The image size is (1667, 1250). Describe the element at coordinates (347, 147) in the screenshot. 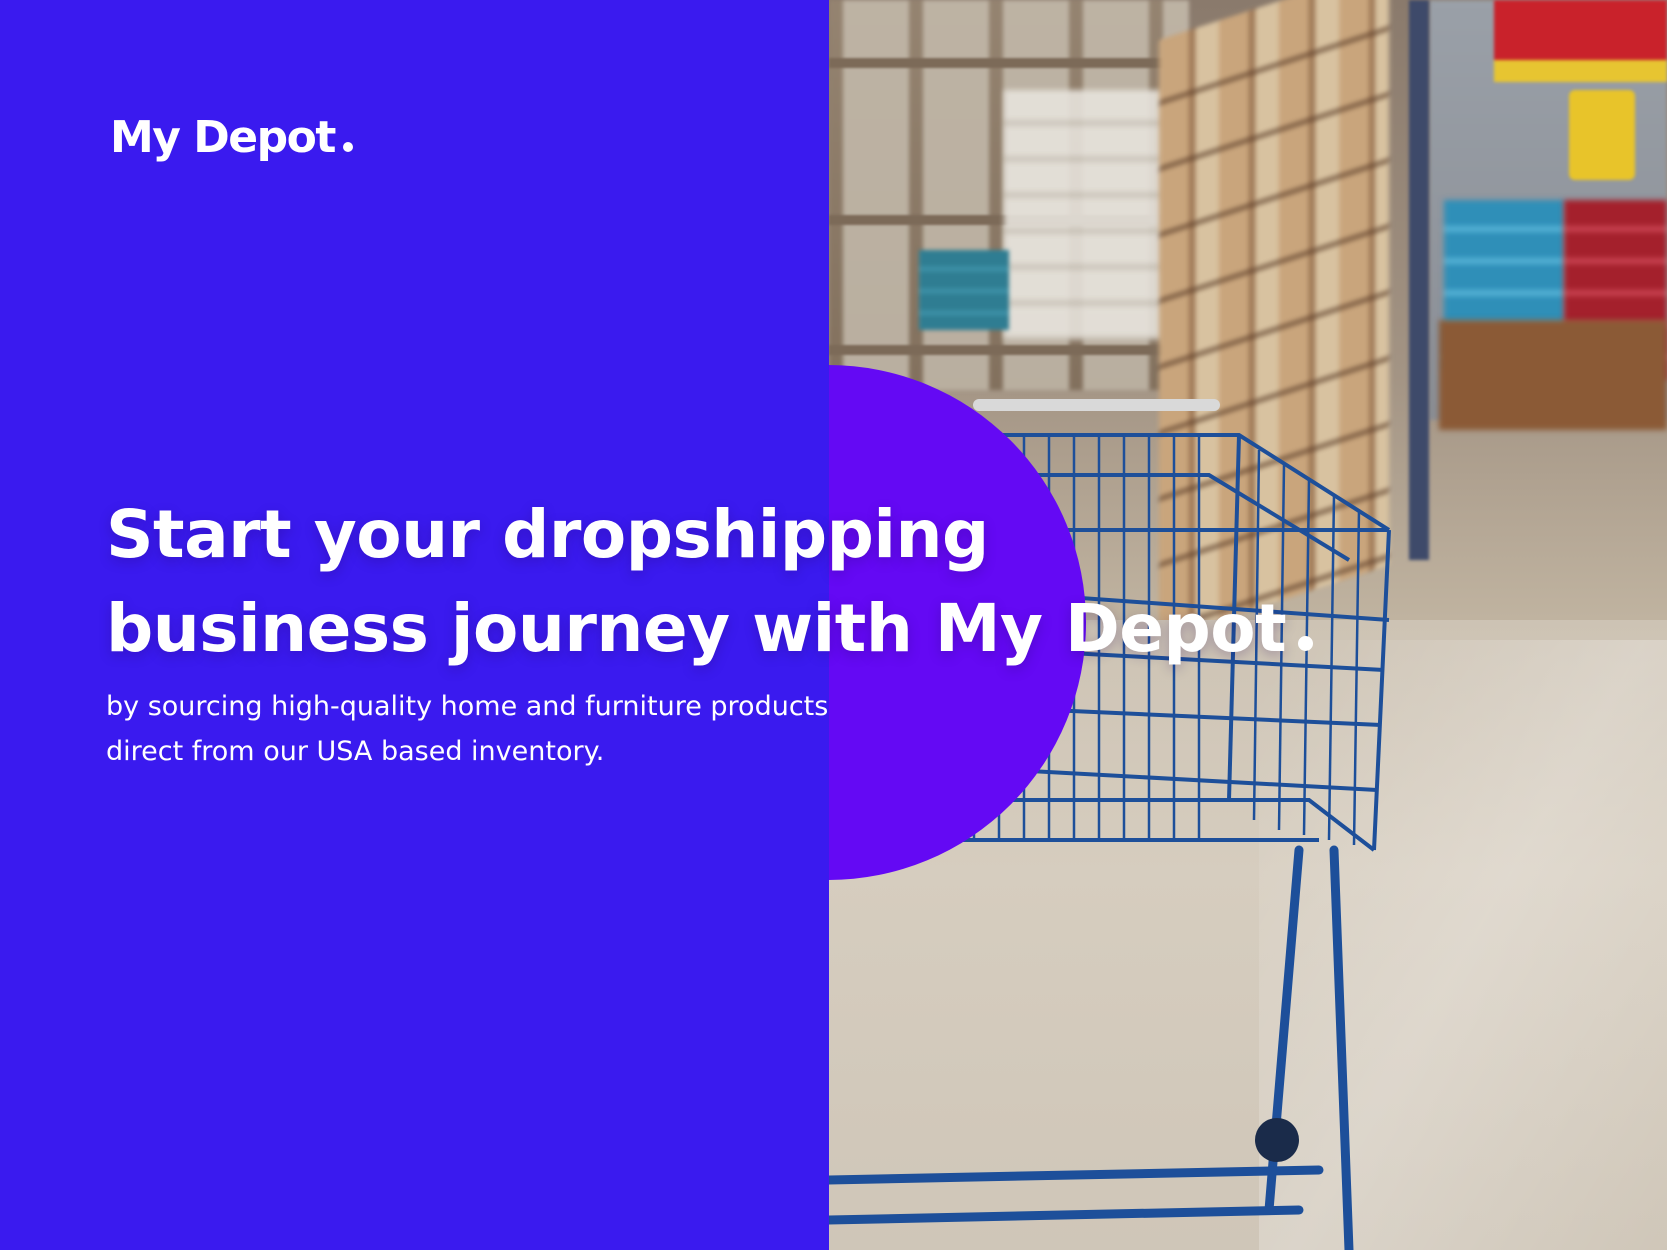

I see `logo-dot-icon` at that location.